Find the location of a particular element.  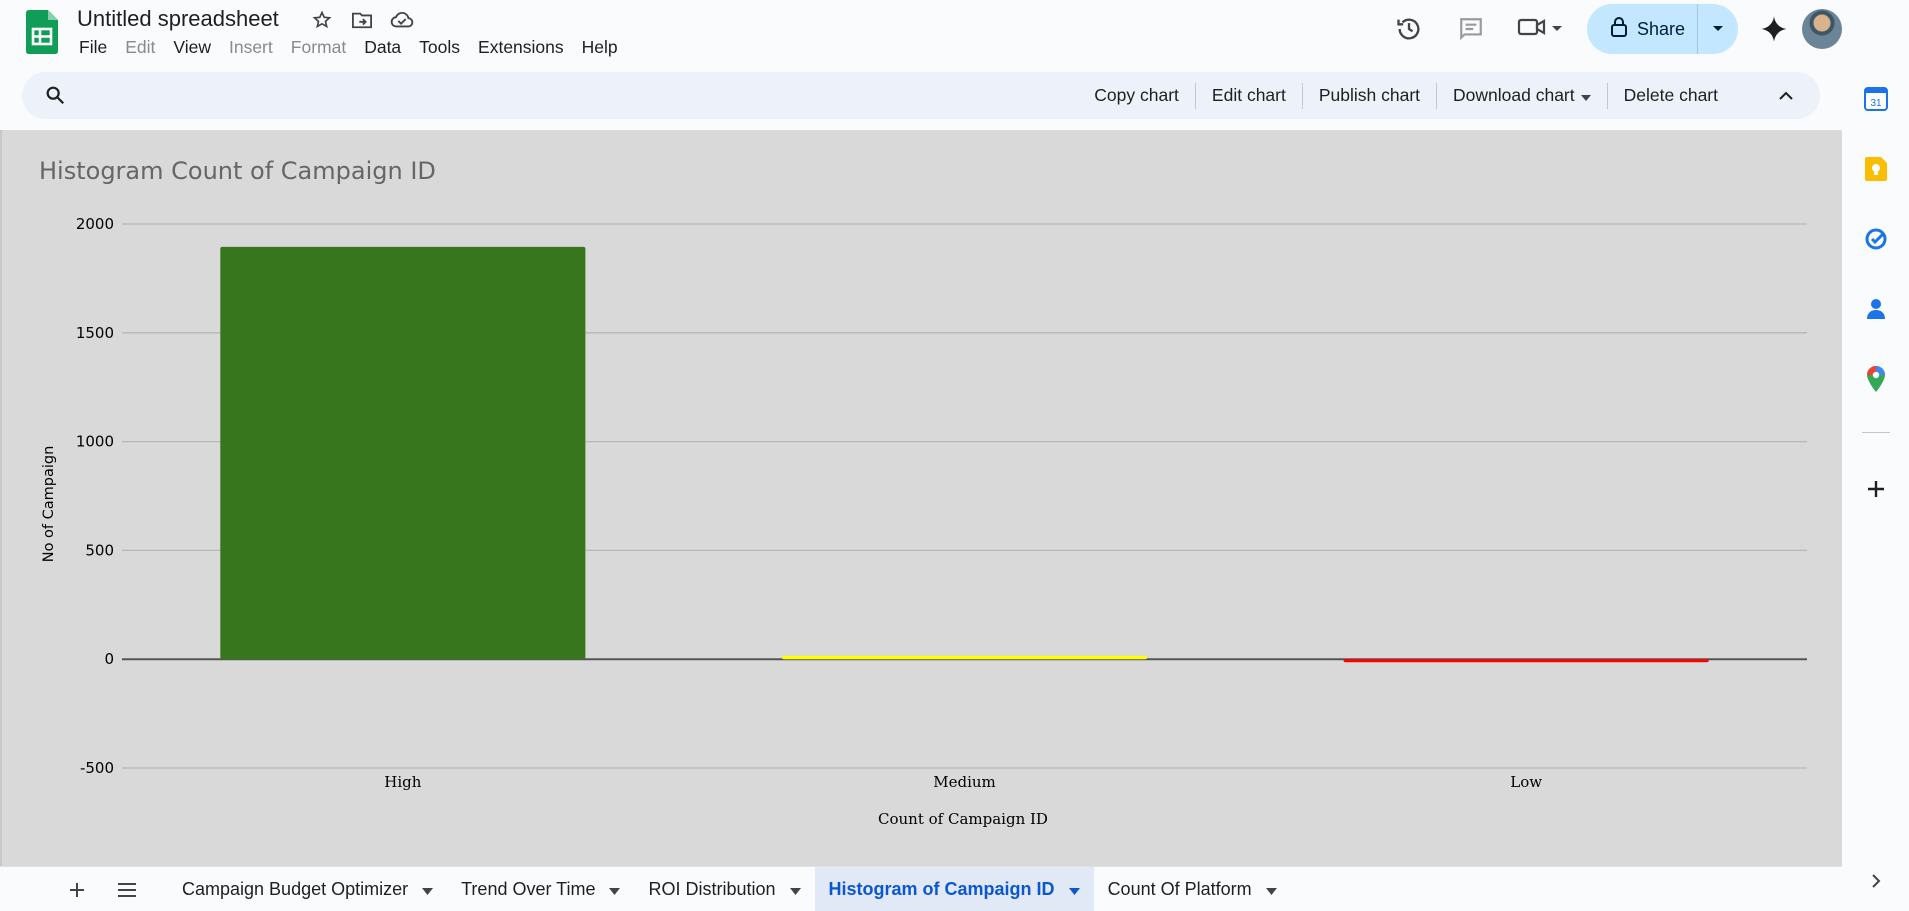

menu-extensions: Extensions is located at coordinates (521, 47).